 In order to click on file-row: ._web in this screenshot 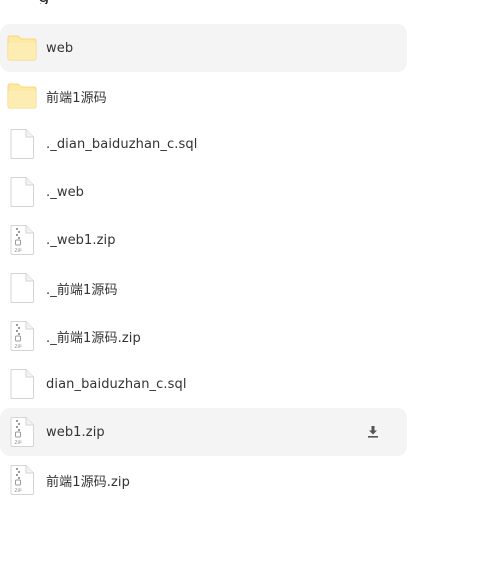, I will do `click(203, 192)`.